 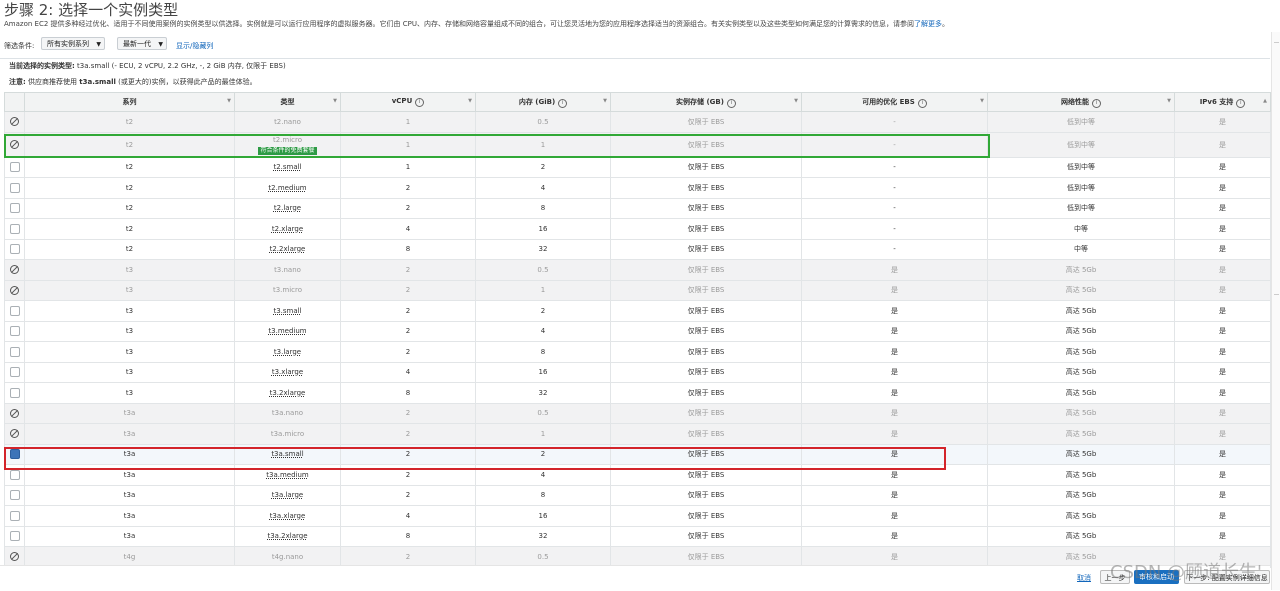 What do you see at coordinates (706, 102) in the screenshot?
I see `column-header-storage: 实例存储 (GB) i ▼` at bounding box center [706, 102].